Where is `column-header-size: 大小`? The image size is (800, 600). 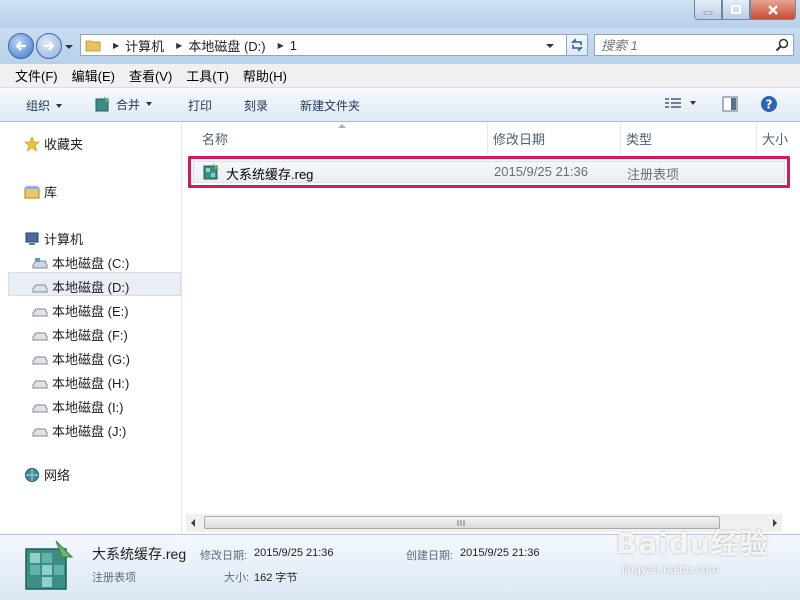
column-header-size: 大小 is located at coordinates (775, 138).